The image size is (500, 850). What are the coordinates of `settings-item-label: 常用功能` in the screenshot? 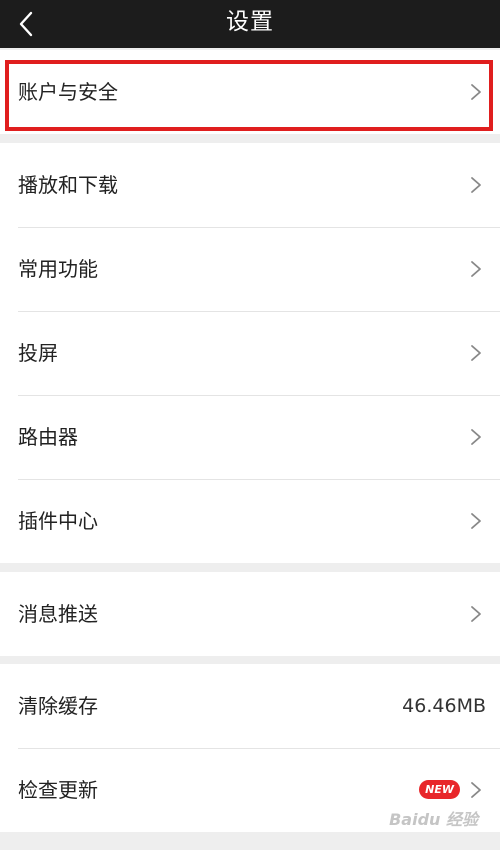 It's located at (58, 269).